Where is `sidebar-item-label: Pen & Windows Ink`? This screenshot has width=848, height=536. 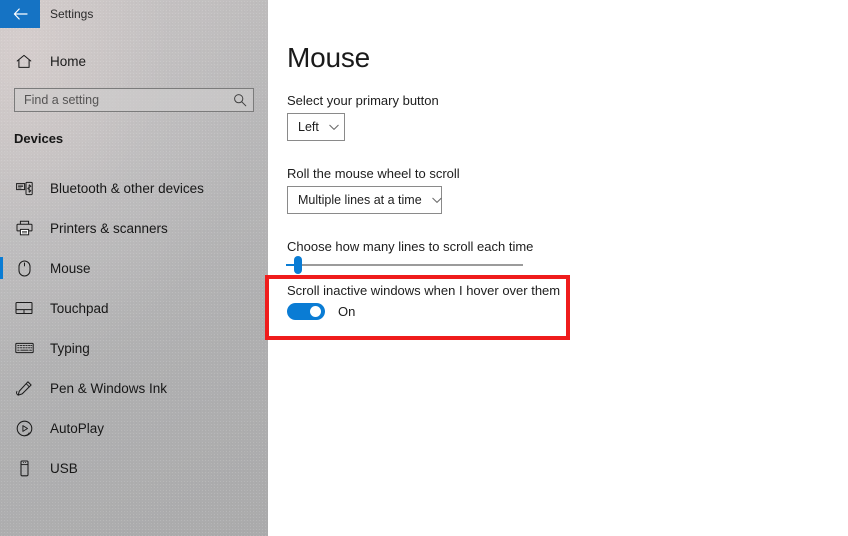 sidebar-item-label: Pen & Windows Ink is located at coordinates (109, 388).